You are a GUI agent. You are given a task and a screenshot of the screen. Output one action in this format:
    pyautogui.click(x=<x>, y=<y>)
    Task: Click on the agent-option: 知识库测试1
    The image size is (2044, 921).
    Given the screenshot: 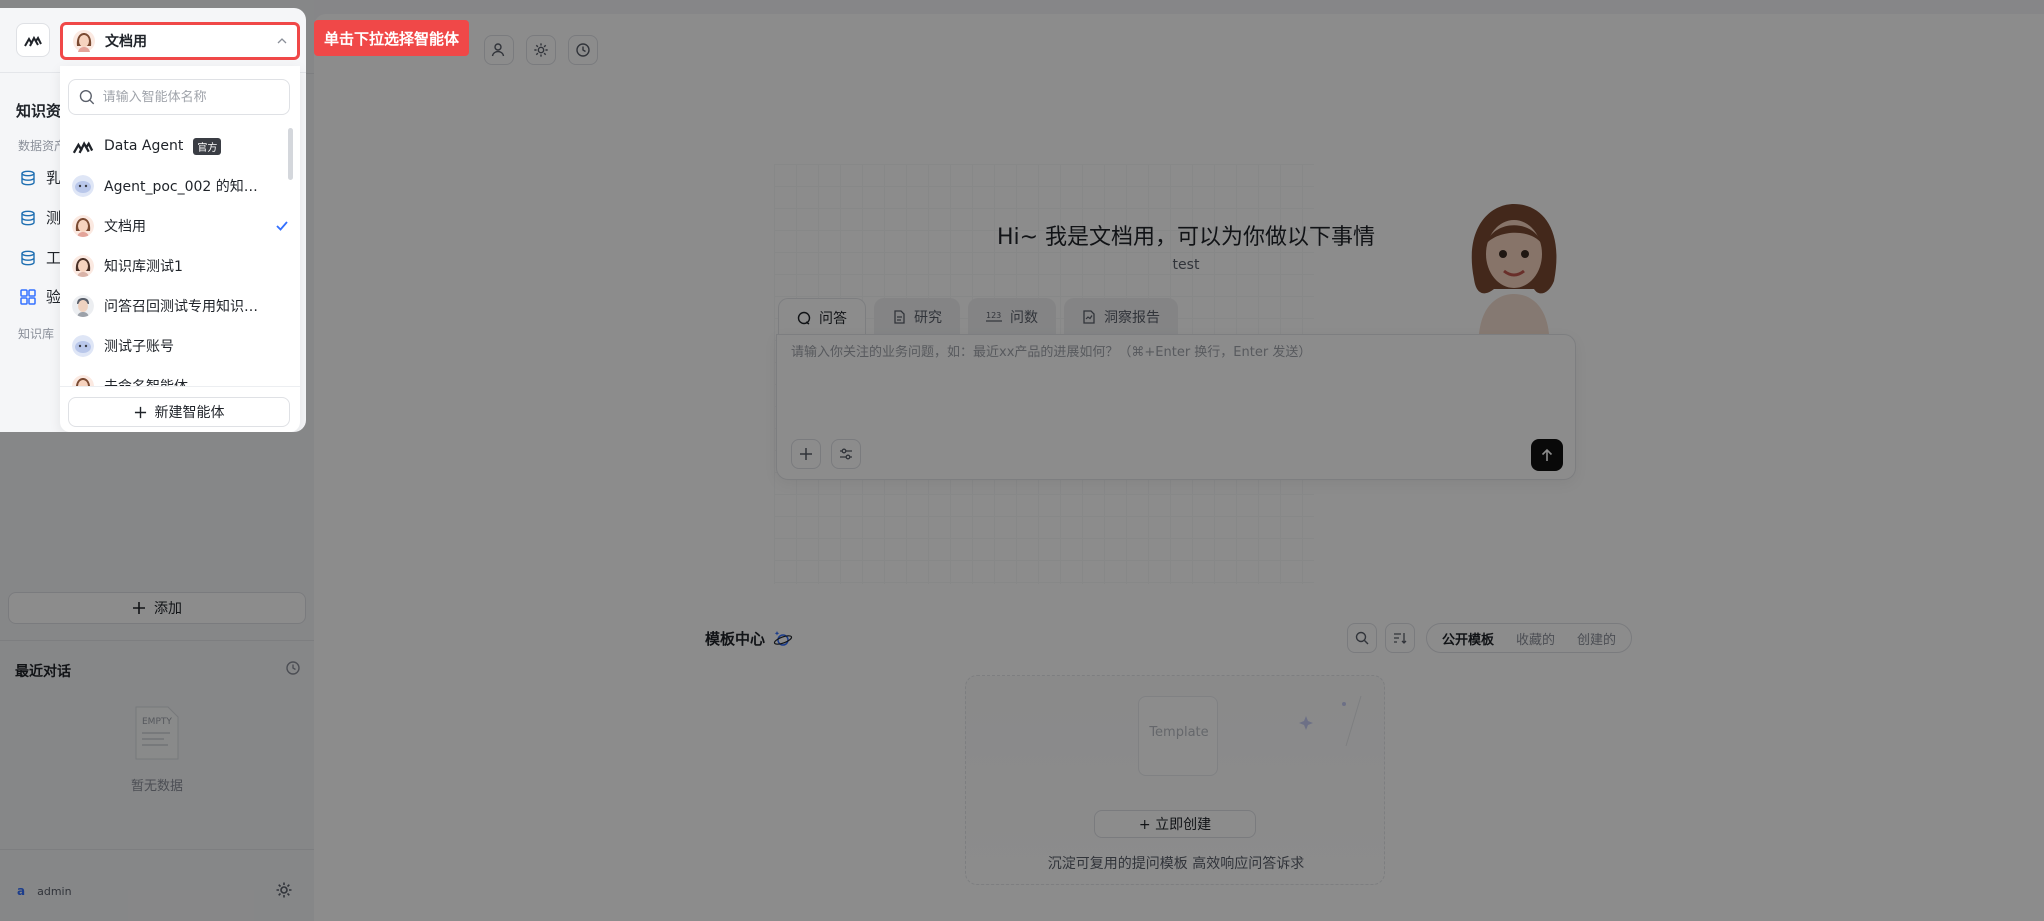 What is the action you would take?
    pyautogui.click(x=180, y=266)
    